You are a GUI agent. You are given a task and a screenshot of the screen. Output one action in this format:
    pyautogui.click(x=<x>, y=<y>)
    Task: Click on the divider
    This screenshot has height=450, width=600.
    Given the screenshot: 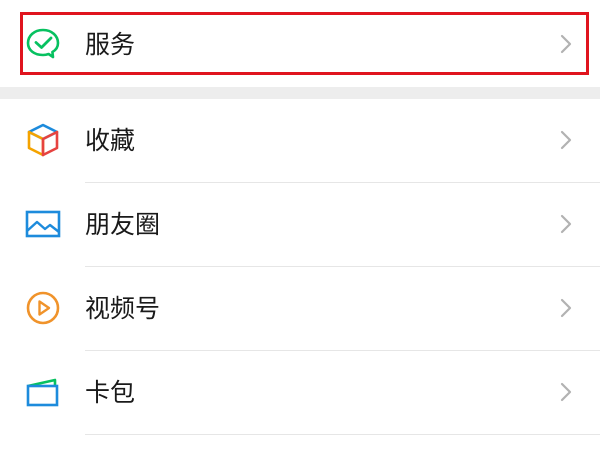 What is the action you would take?
    pyautogui.click(x=342, y=434)
    